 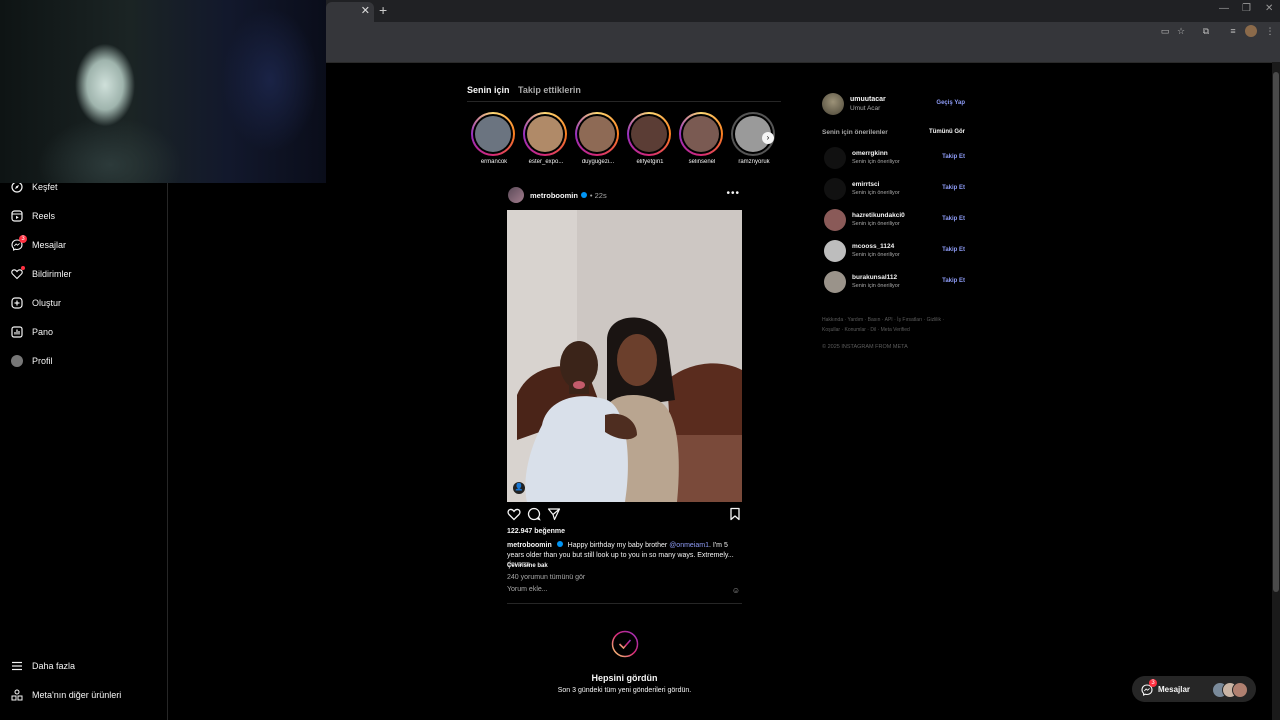 I want to click on suggestion-username: emirrtsci, so click(x=865, y=184).